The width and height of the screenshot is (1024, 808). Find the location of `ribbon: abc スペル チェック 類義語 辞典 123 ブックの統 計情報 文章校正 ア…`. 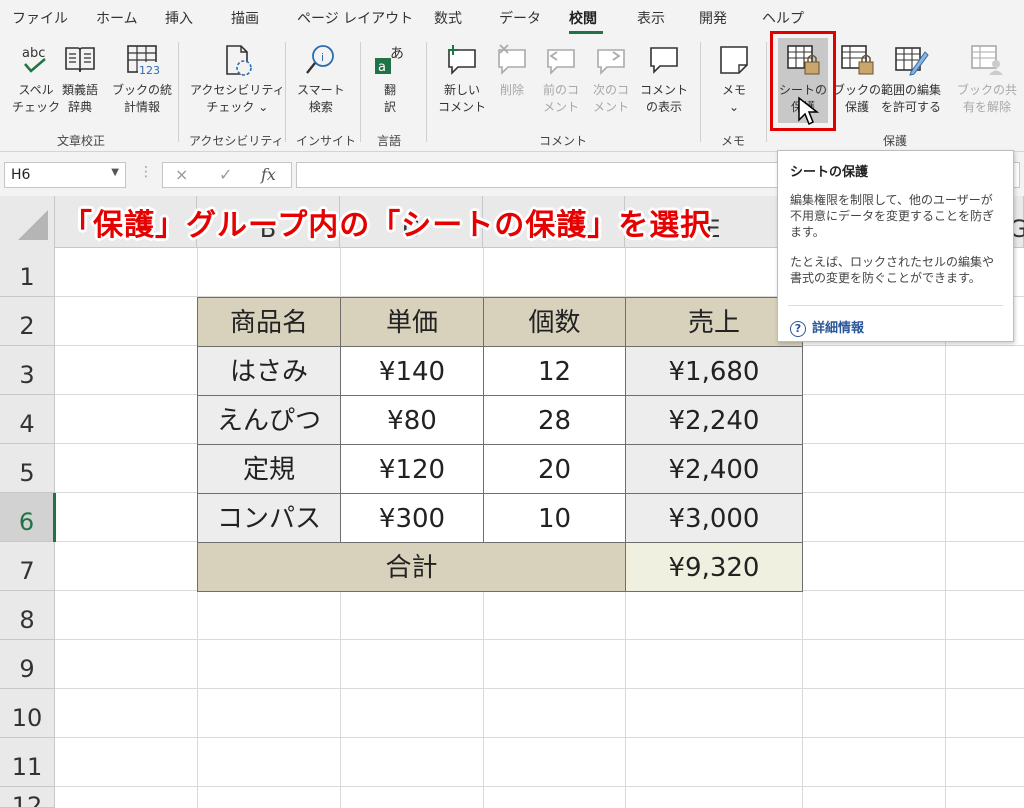

ribbon: abc スペル チェック 類義語 辞典 123 ブックの統 計情報 文章校正 ア… is located at coordinates (512, 94).